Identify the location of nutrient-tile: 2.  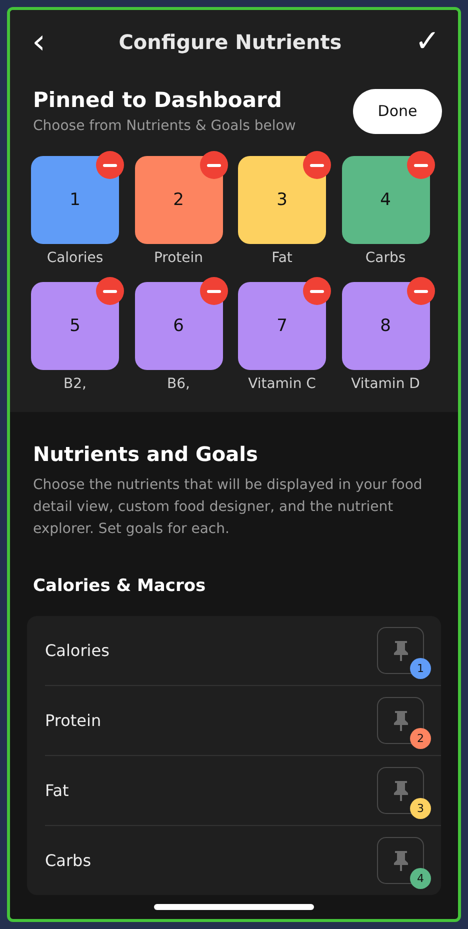
(178, 200).